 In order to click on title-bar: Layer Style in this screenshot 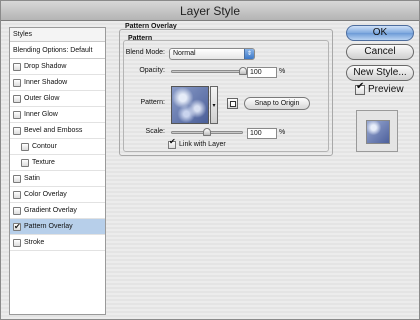, I will do `click(210, 11)`.